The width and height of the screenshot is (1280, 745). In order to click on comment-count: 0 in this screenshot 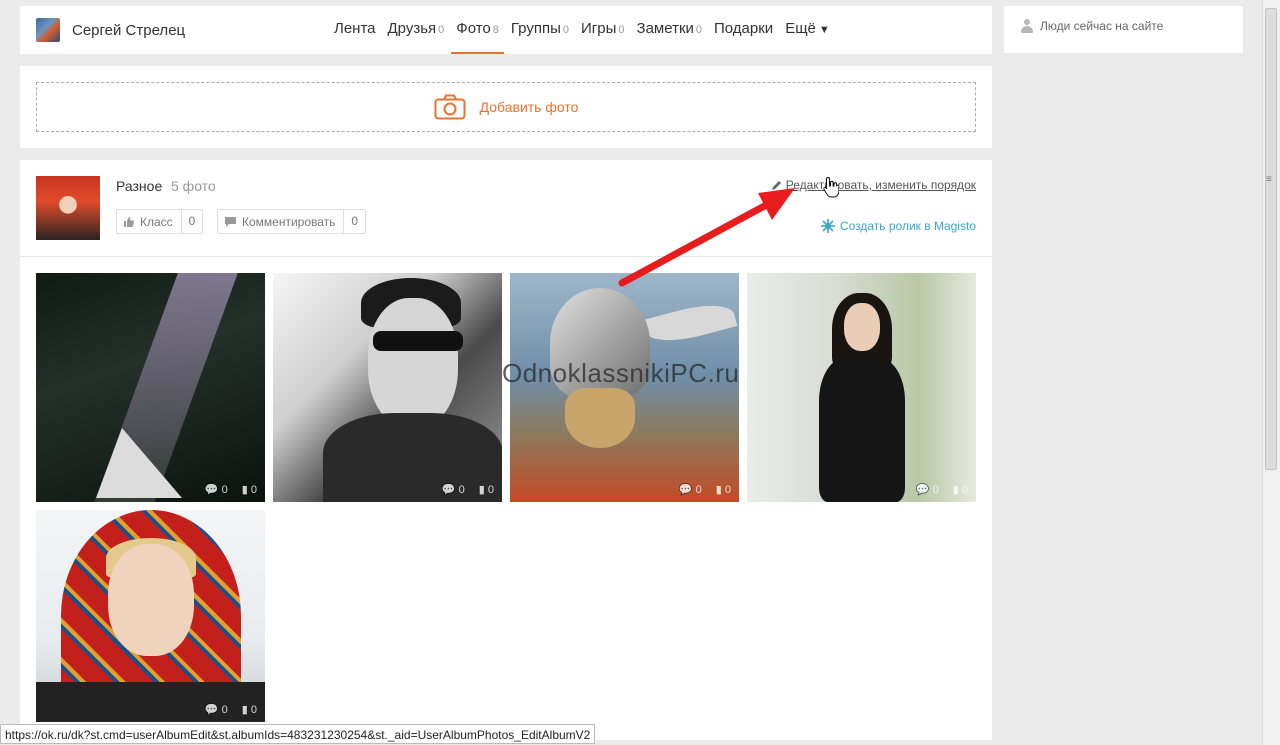, I will do `click(354, 221)`.